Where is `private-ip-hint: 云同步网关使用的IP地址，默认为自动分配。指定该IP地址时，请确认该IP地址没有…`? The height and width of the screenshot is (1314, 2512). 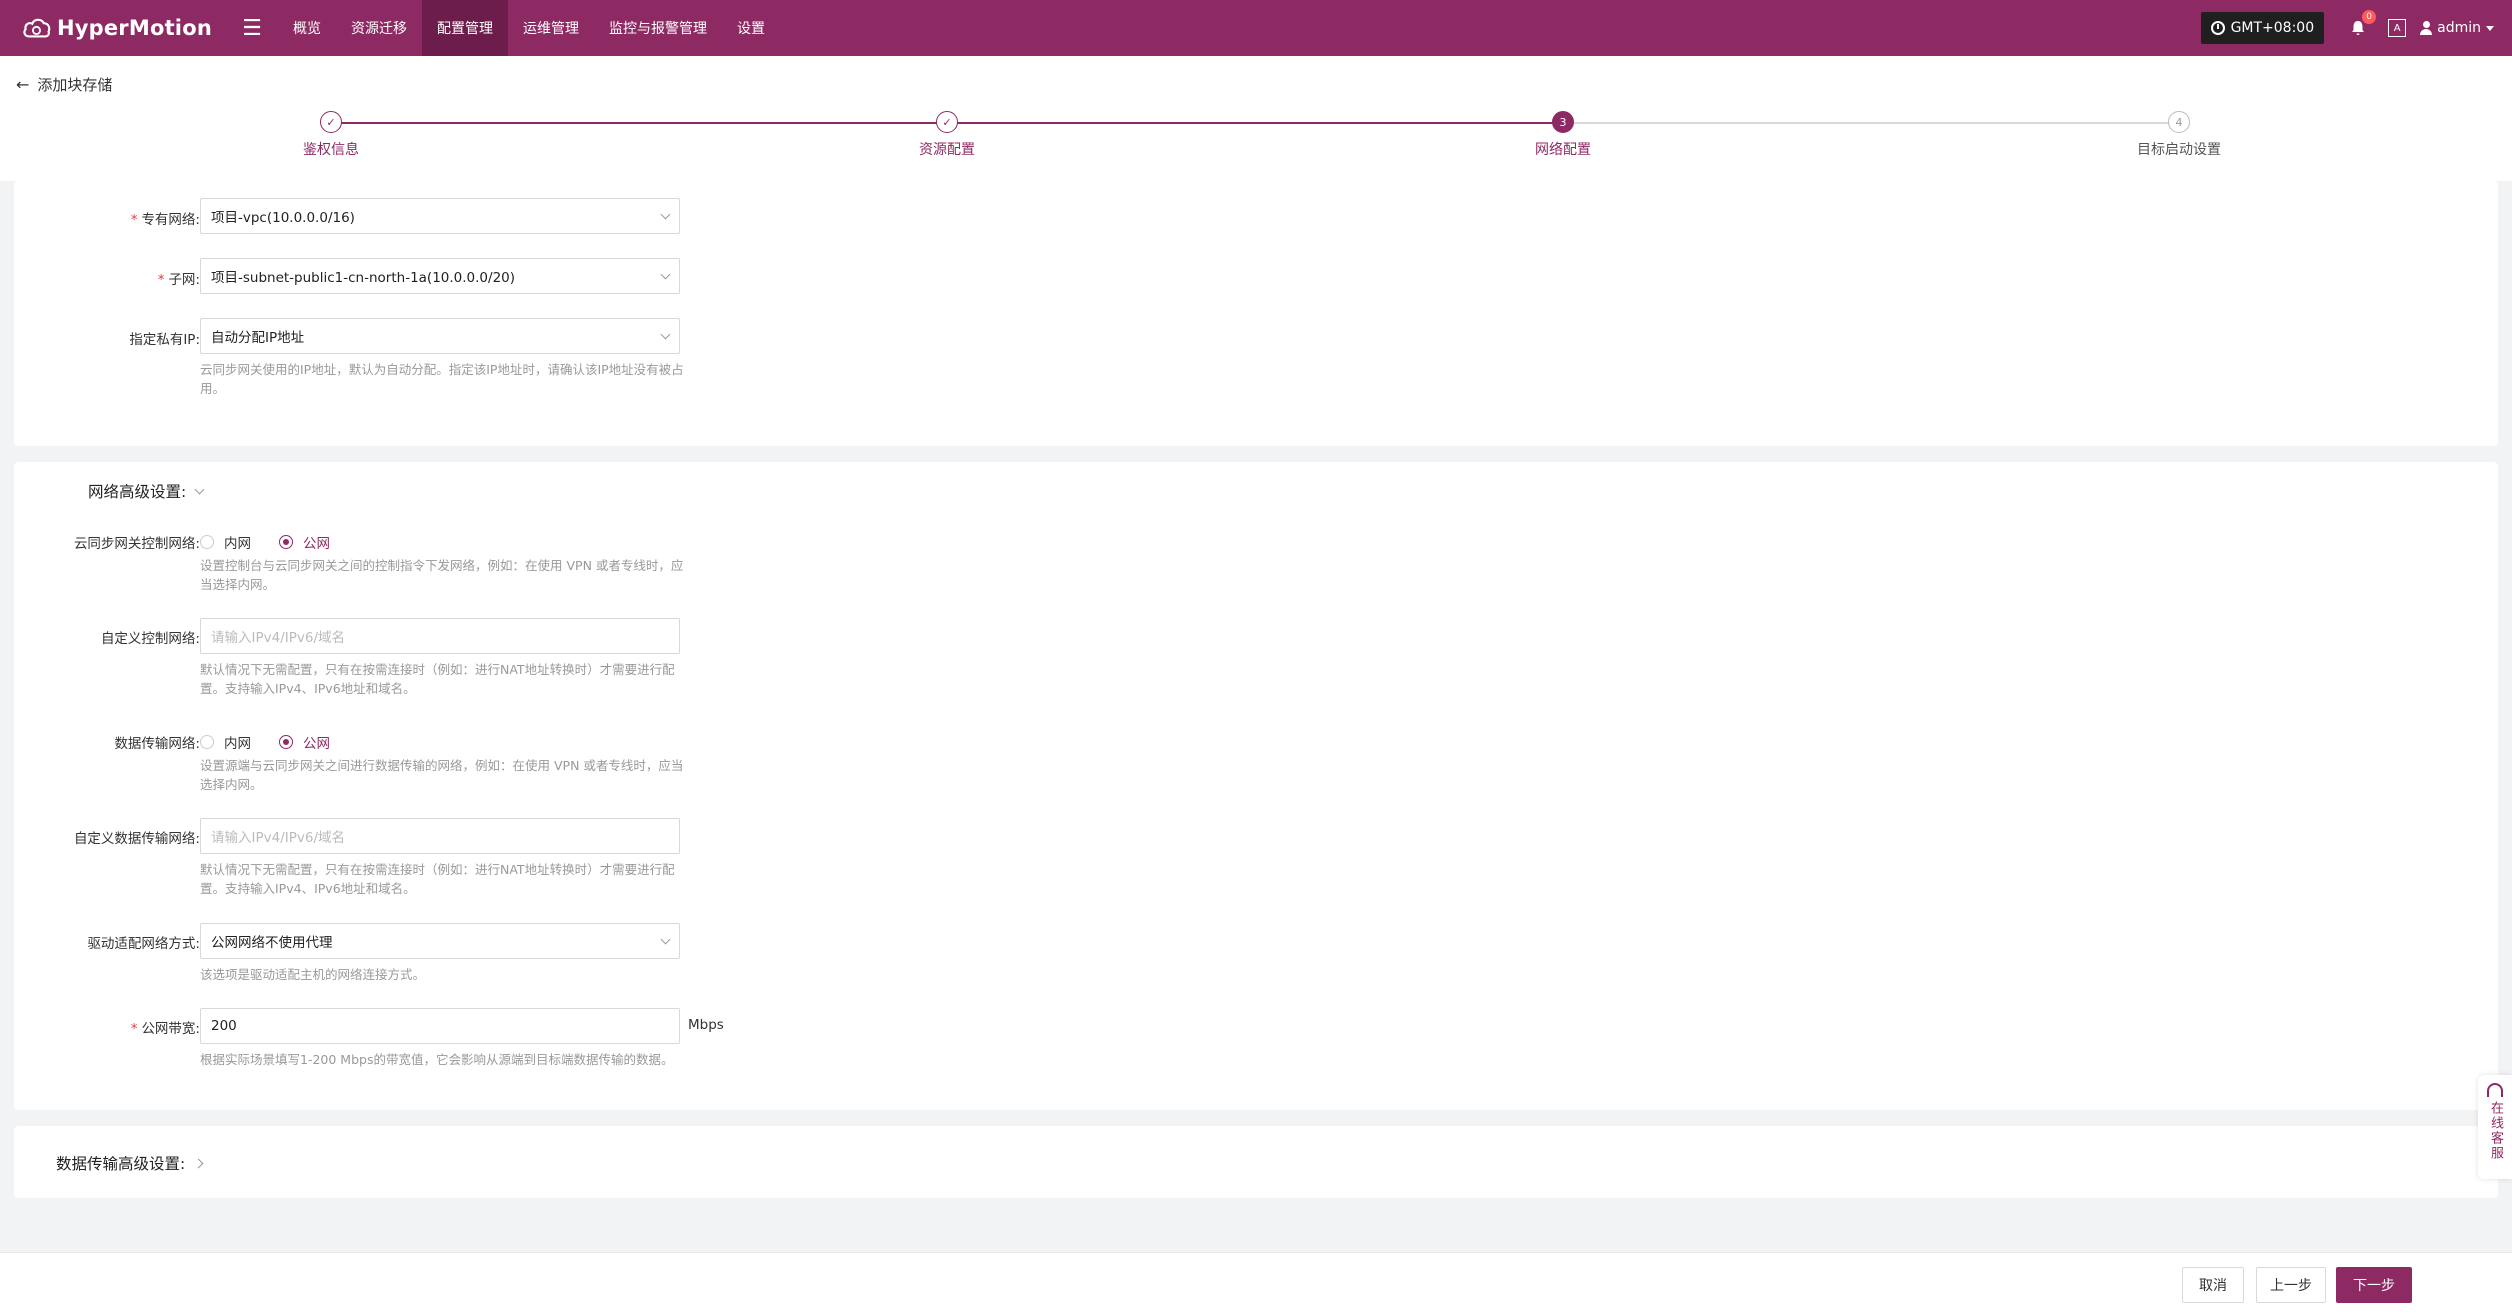
private-ip-hint: 云同步网关使用的IP地址，默认为自动分配。指定该IP地址时，请确认该IP地址没有… is located at coordinates (442, 379).